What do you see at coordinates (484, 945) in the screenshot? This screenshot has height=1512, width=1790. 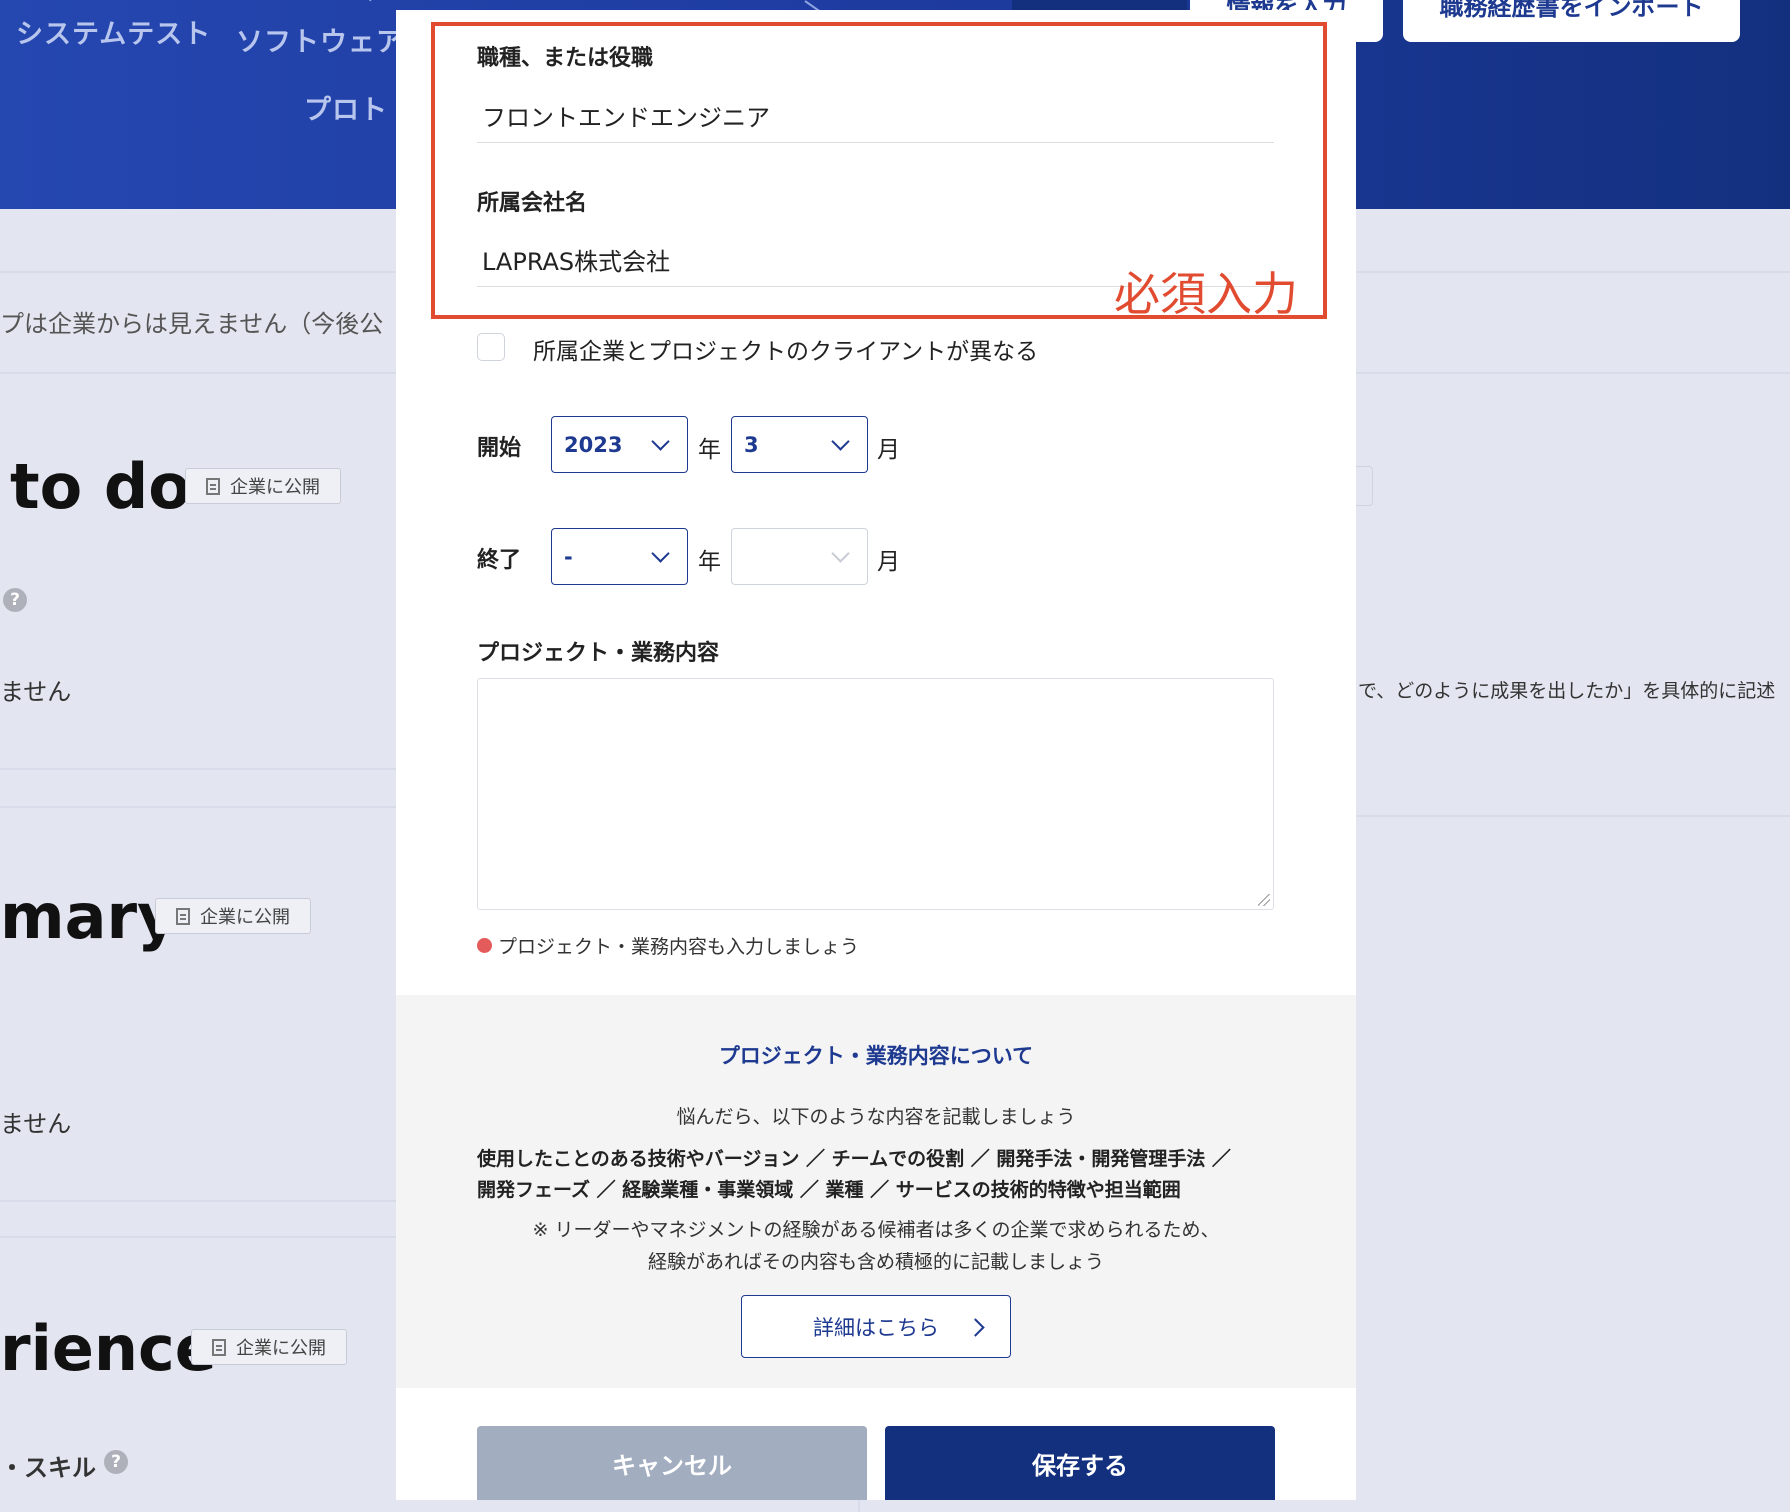 I see `warning-dot-icon` at bounding box center [484, 945].